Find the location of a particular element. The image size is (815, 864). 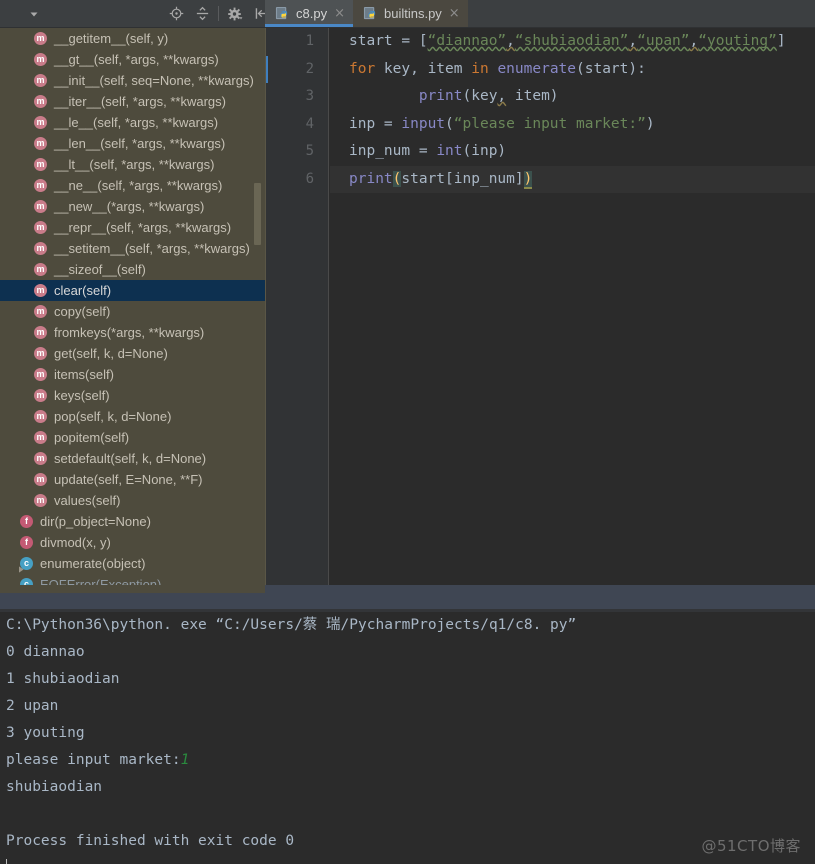

console-line: 0 diannao is located at coordinates (407, 652).